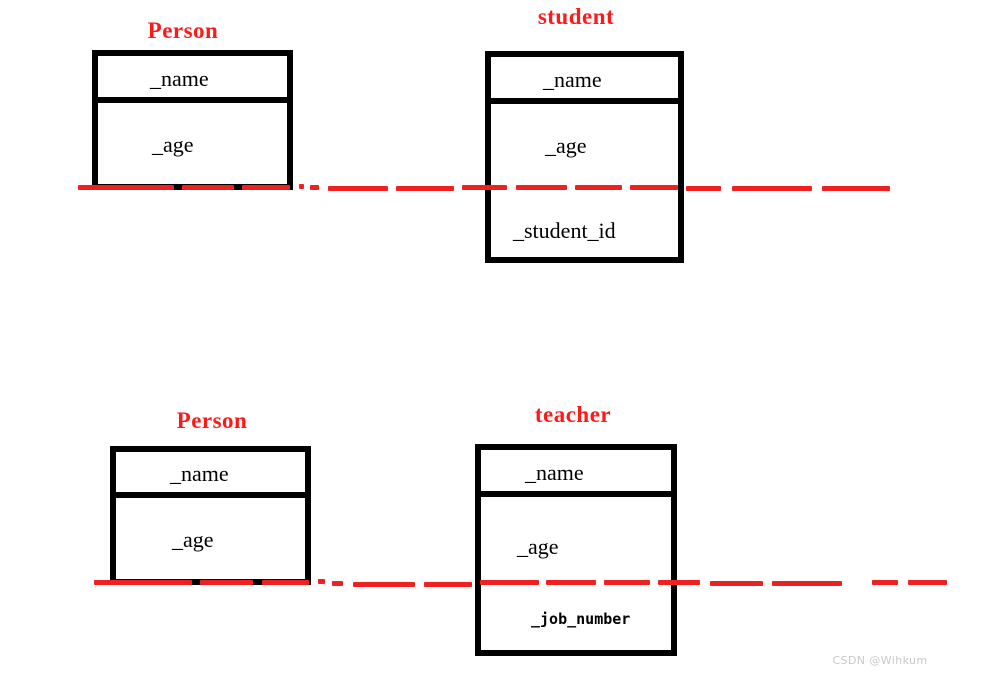  What do you see at coordinates (573, 414) in the screenshot?
I see `class-title-teacher: teacher` at bounding box center [573, 414].